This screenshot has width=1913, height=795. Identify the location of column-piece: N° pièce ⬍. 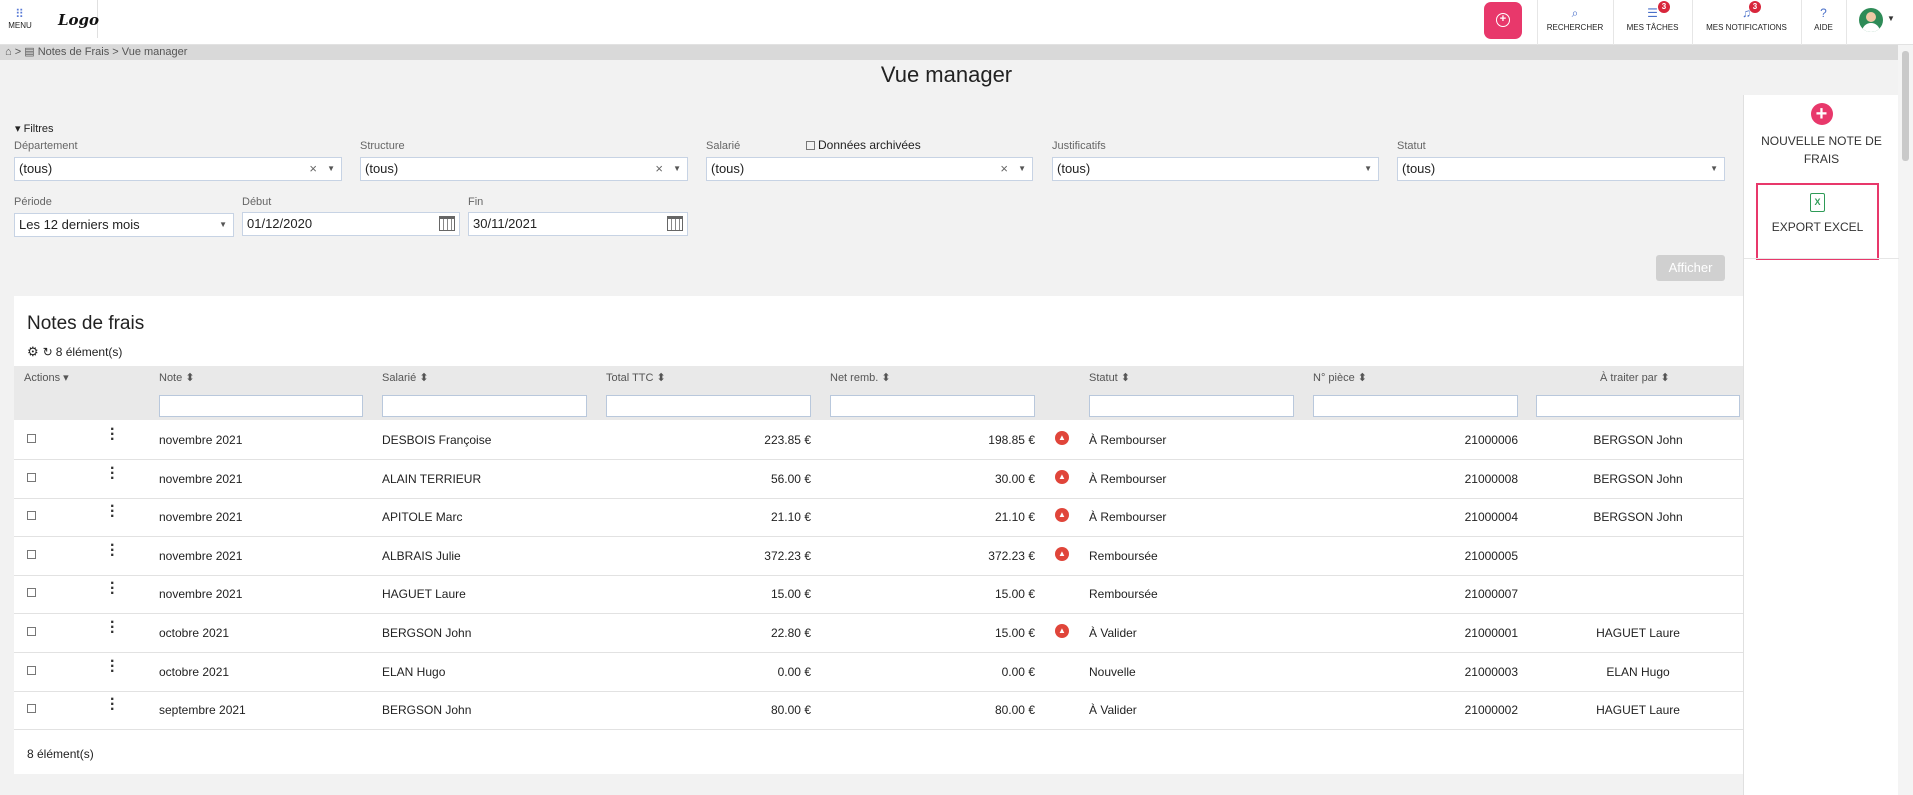
(1340, 377).